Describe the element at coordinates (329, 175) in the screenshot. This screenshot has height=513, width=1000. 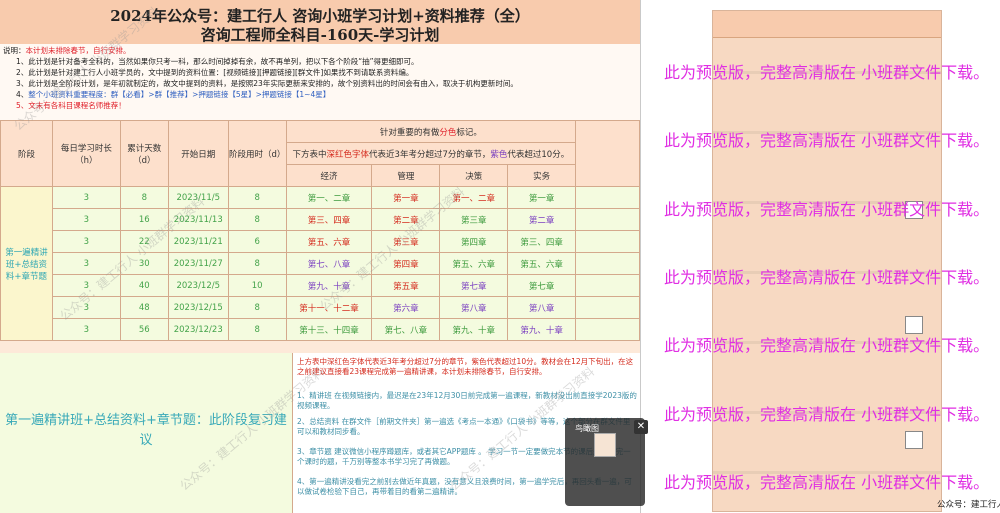
I see `header-subject-jingji: 经济` at that location.